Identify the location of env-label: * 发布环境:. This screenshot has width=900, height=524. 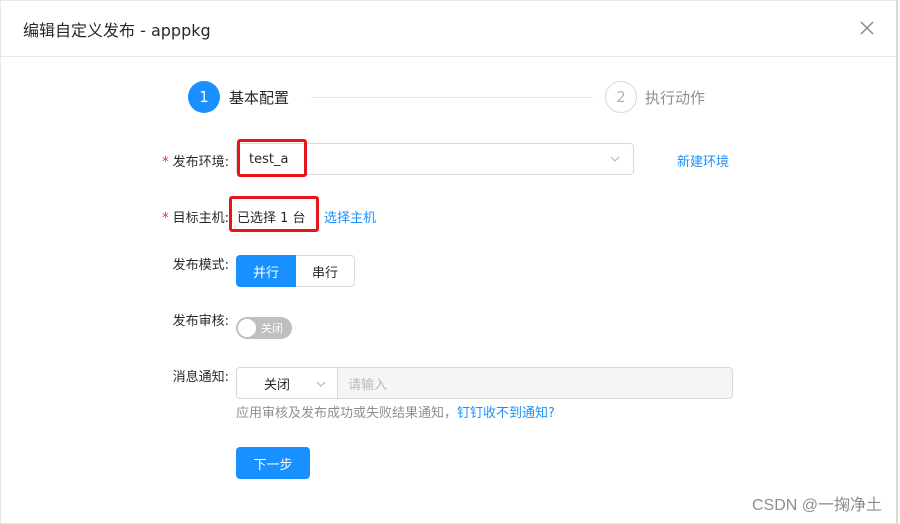
(195, 162).